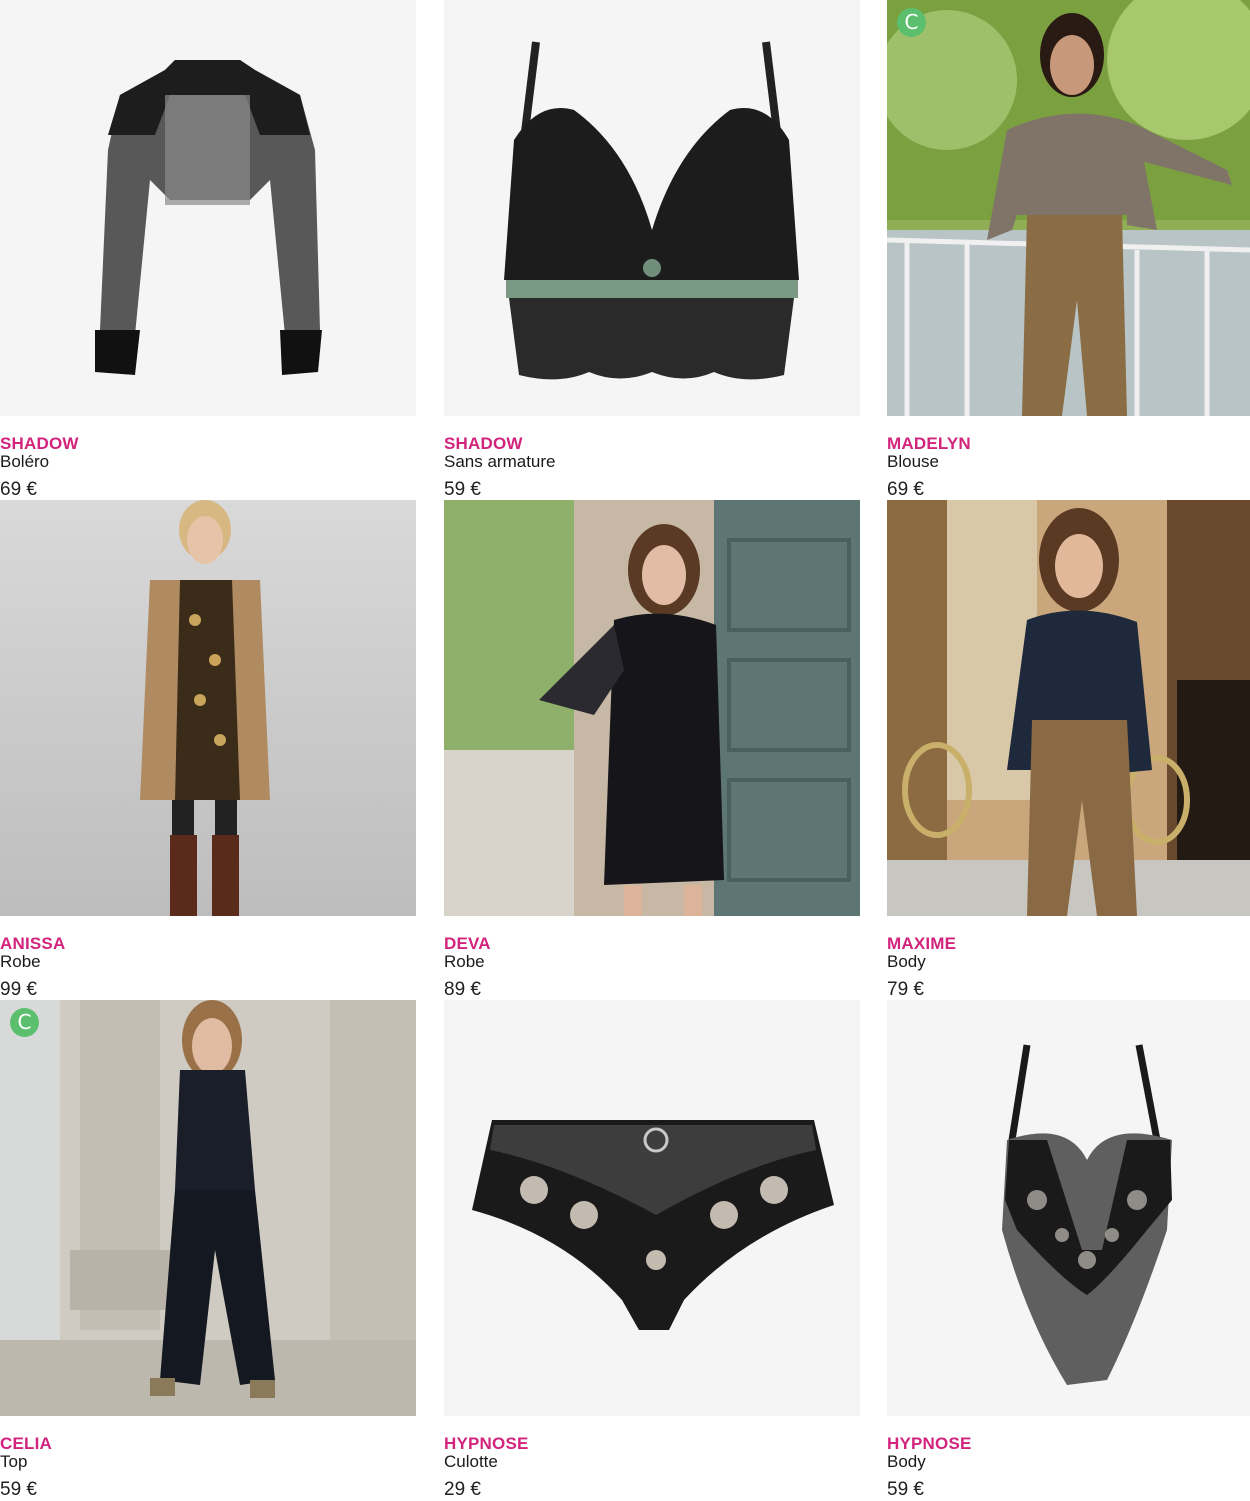 This screenshot has width=1250, height=1501. I want to click on product-card: C CELIA Top 59 €, so click(208, 1250).